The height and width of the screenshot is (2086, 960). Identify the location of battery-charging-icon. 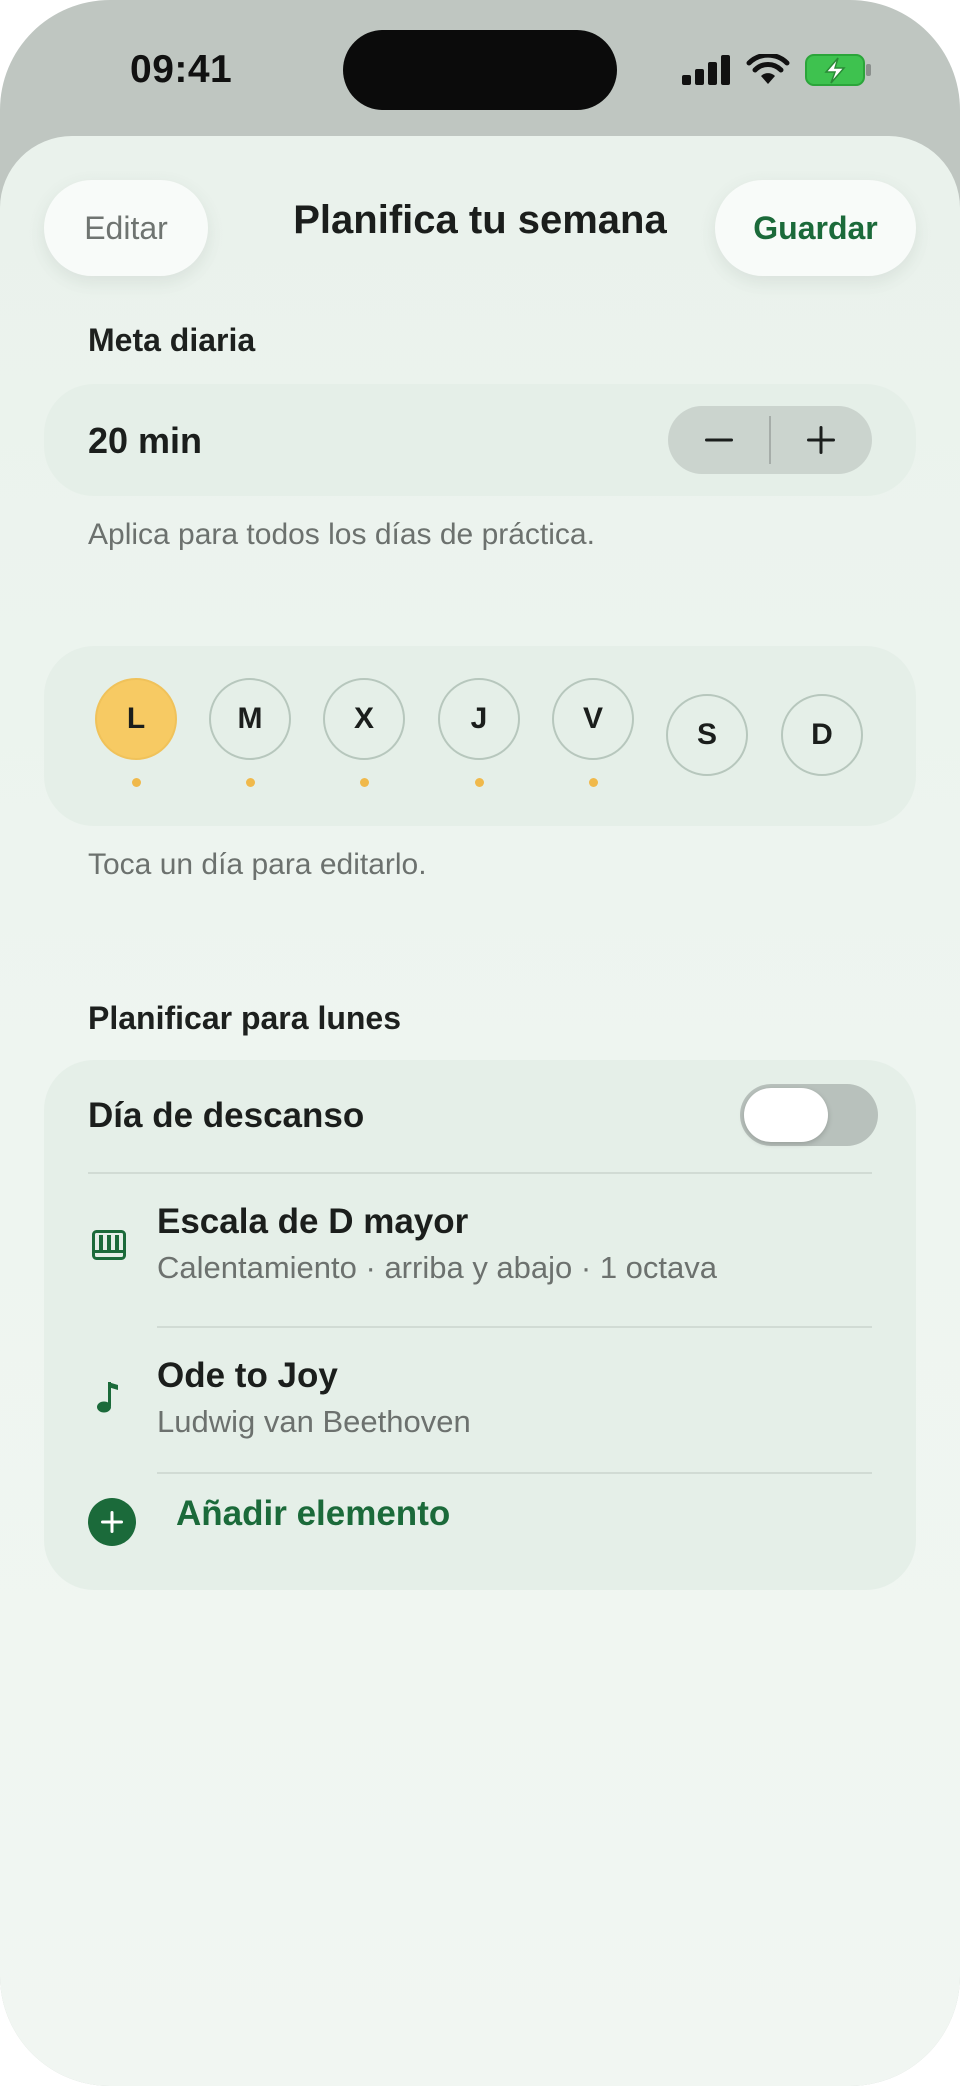
(838, 70).